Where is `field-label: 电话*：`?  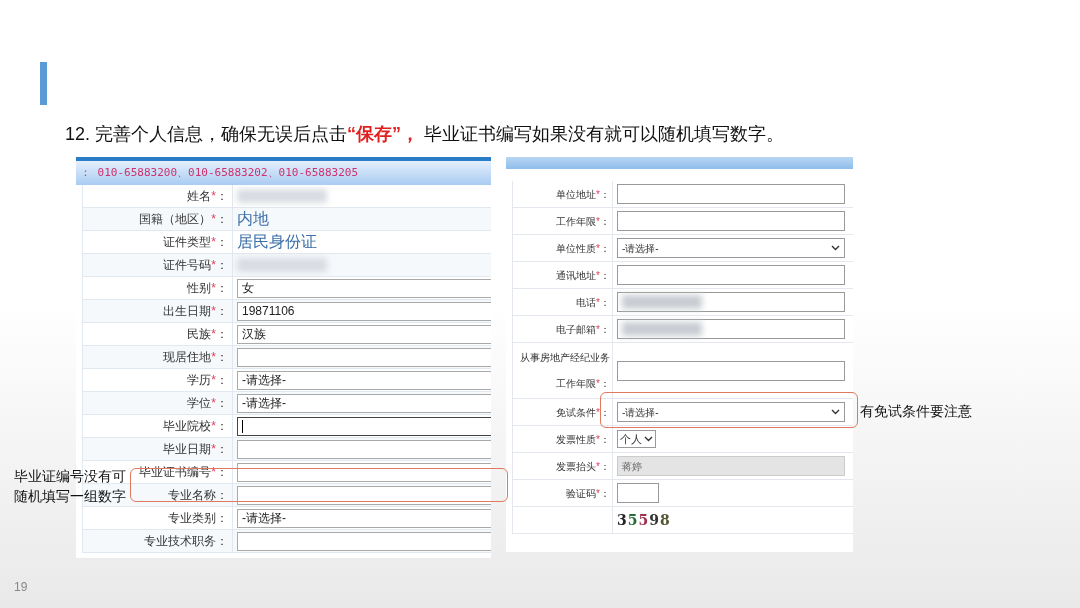
field-label: 电话*： is located at coordinates (593, 302).